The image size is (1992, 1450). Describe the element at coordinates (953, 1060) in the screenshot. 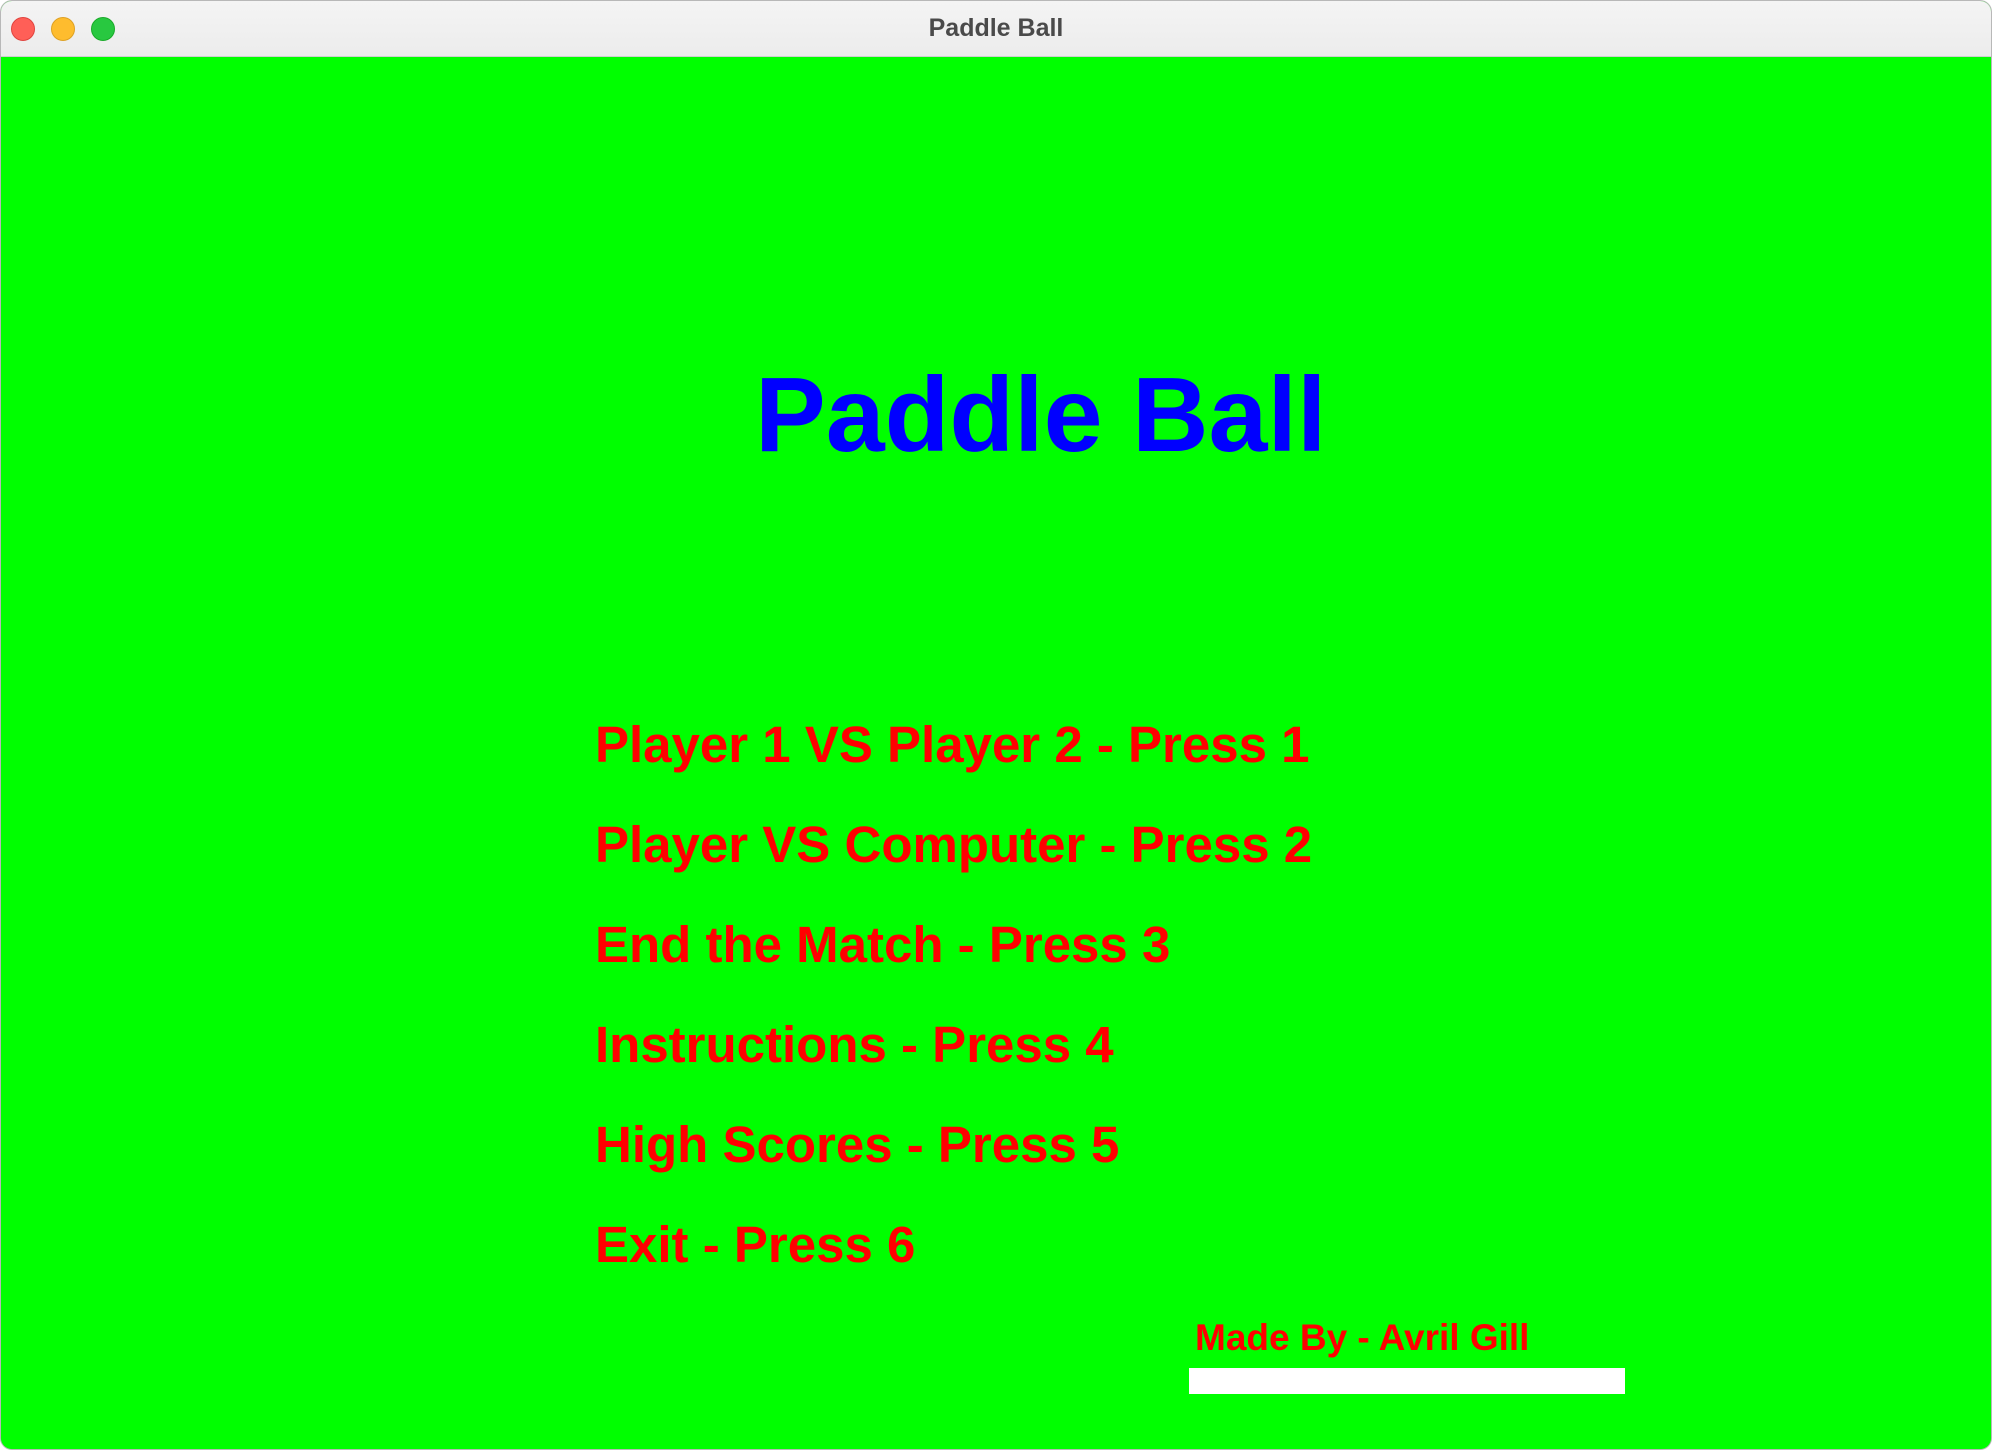

I see `menu-item-instructions: Instructions - Press 4` at that location.